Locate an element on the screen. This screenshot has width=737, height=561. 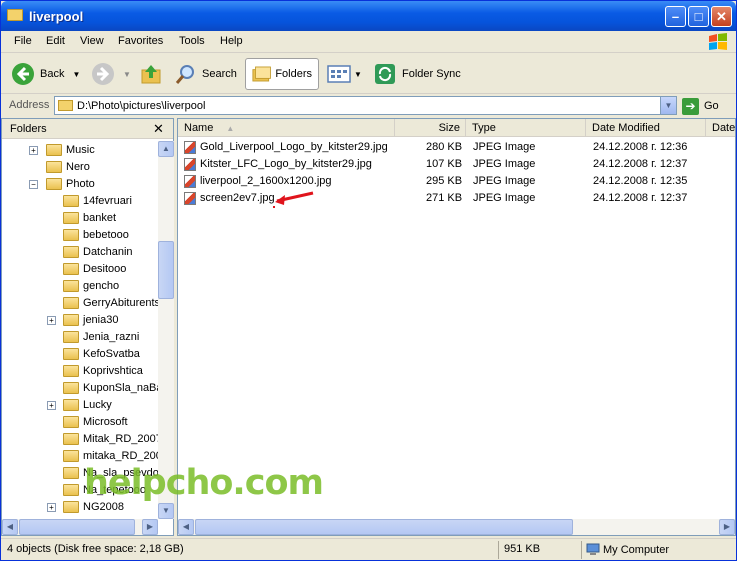
tree-item: mitaka_RD_200 is located at coordinates (110, 455).